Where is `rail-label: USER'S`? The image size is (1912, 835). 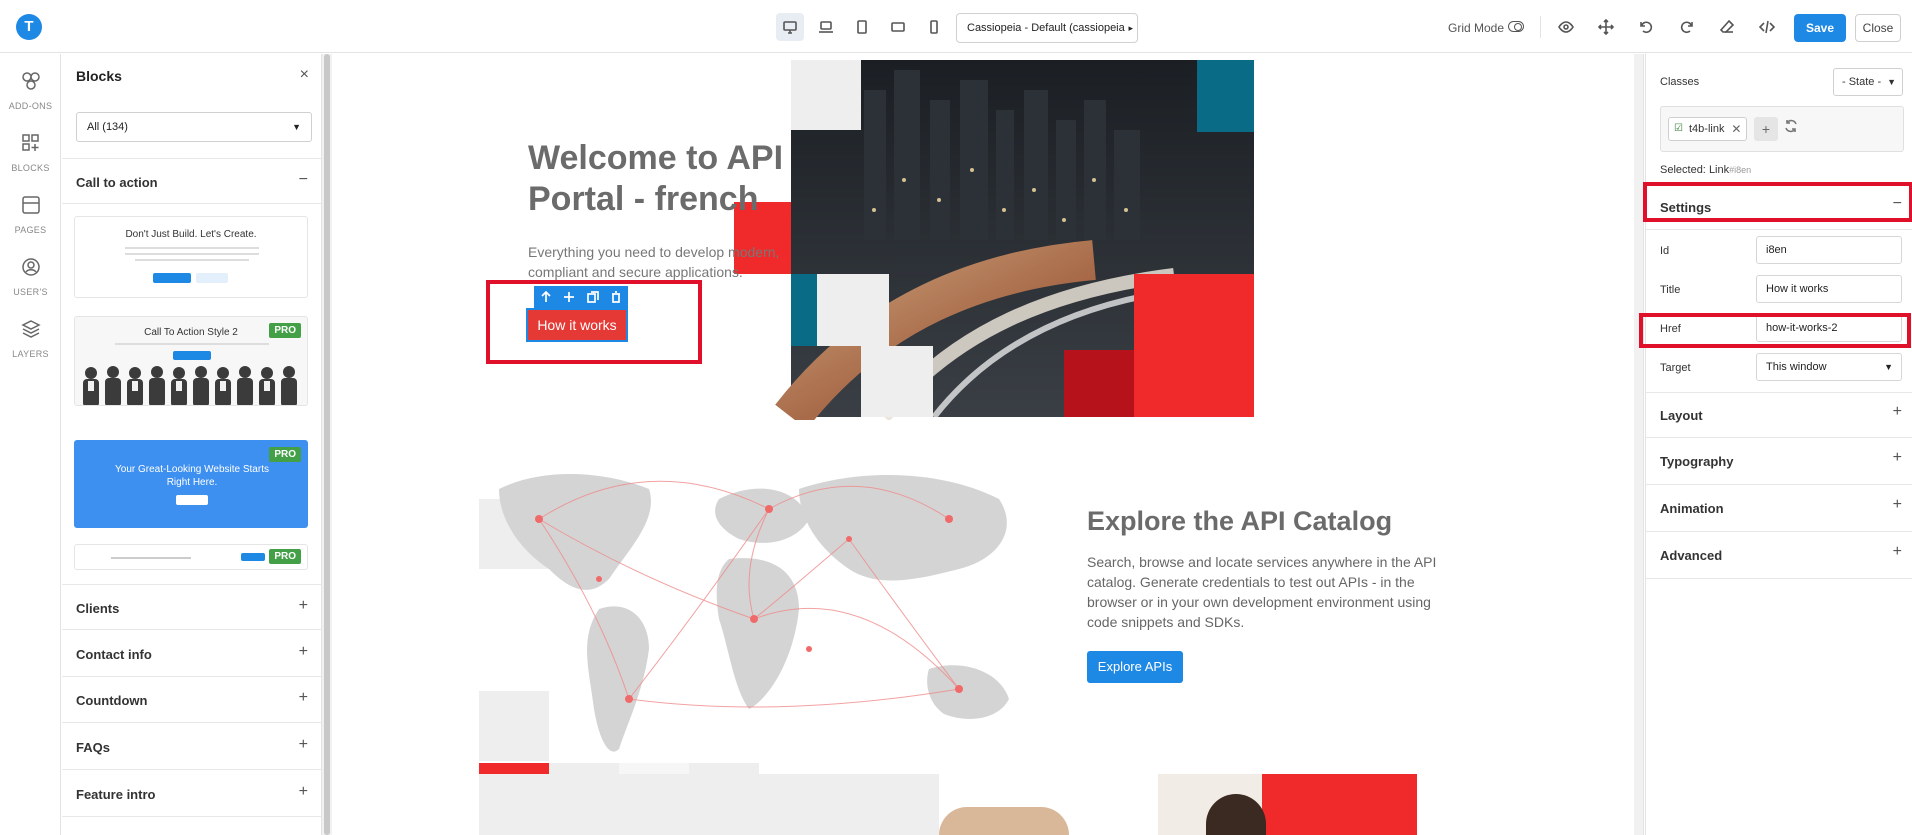 rail-label: USER'S is located at coordinates (30, 292).